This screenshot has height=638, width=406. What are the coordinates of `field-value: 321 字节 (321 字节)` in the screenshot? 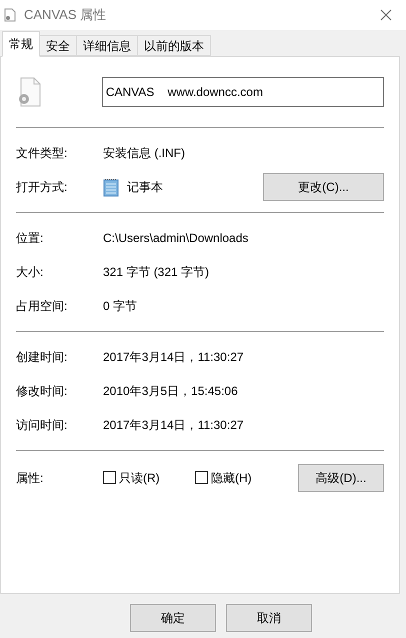 It's located at (156, 272).